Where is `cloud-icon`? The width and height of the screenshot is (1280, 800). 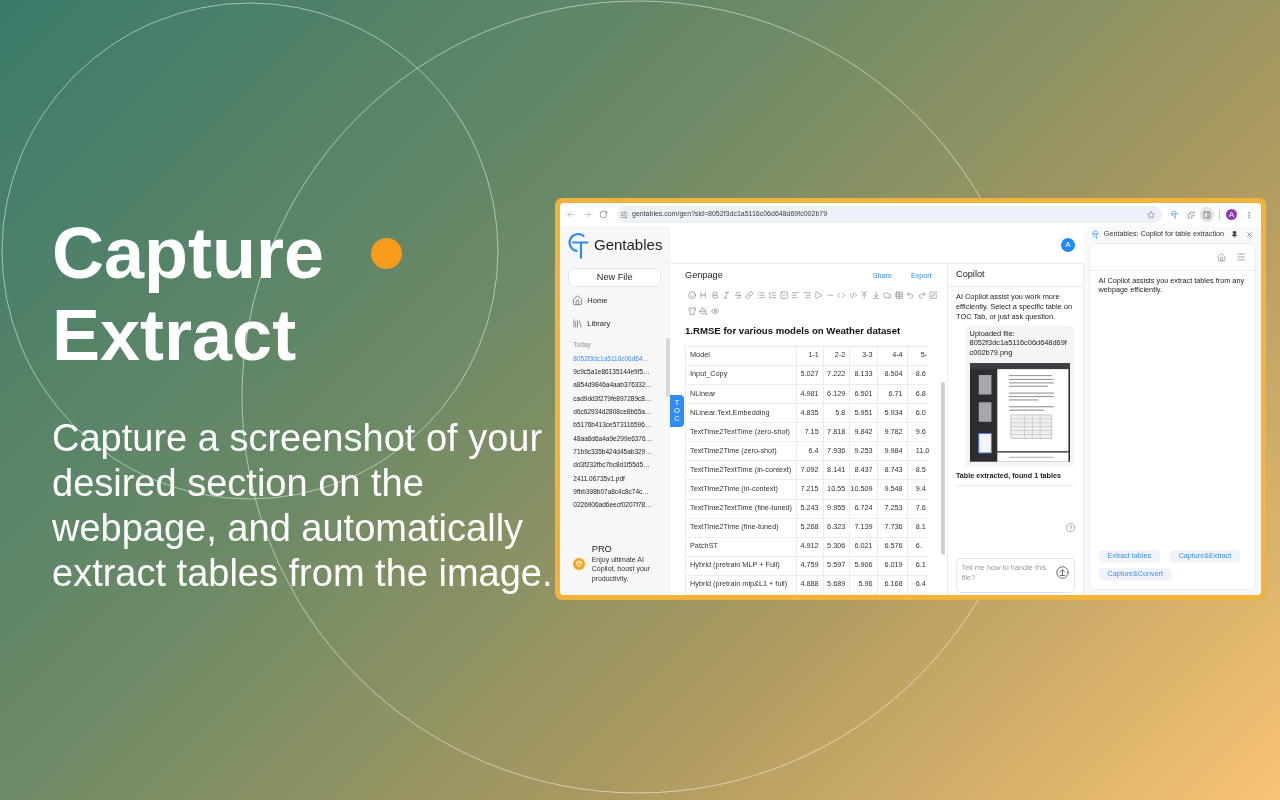 cloud-icon is located at coordinates (887, 295).